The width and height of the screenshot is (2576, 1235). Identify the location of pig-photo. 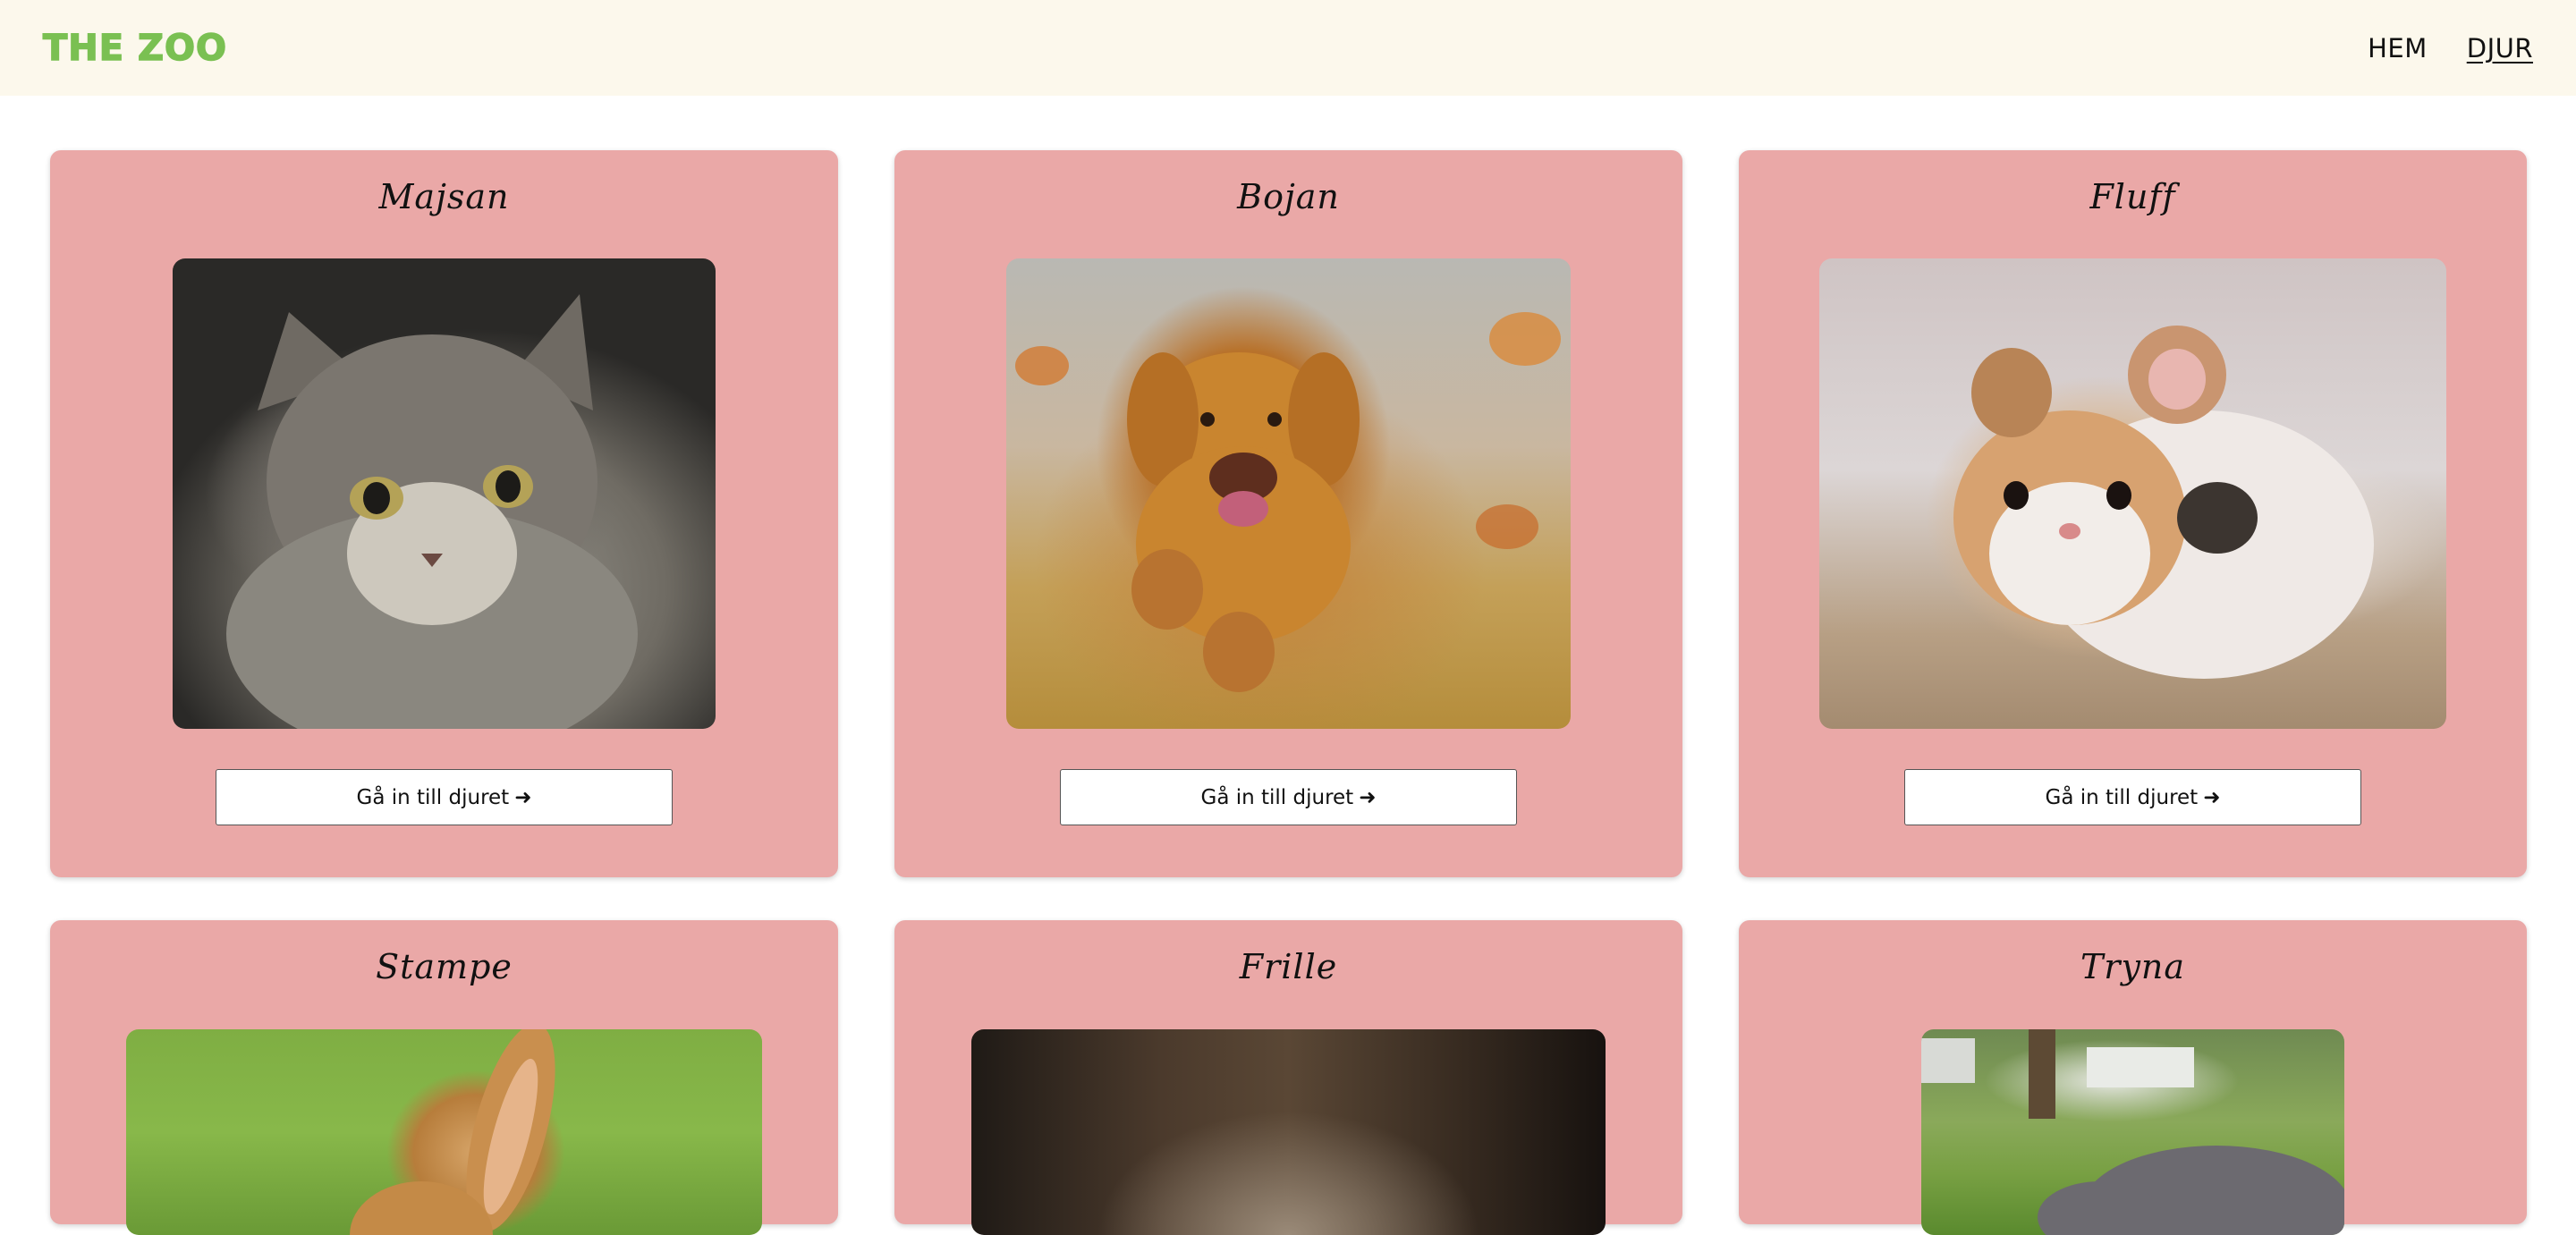
(2132, 1132).